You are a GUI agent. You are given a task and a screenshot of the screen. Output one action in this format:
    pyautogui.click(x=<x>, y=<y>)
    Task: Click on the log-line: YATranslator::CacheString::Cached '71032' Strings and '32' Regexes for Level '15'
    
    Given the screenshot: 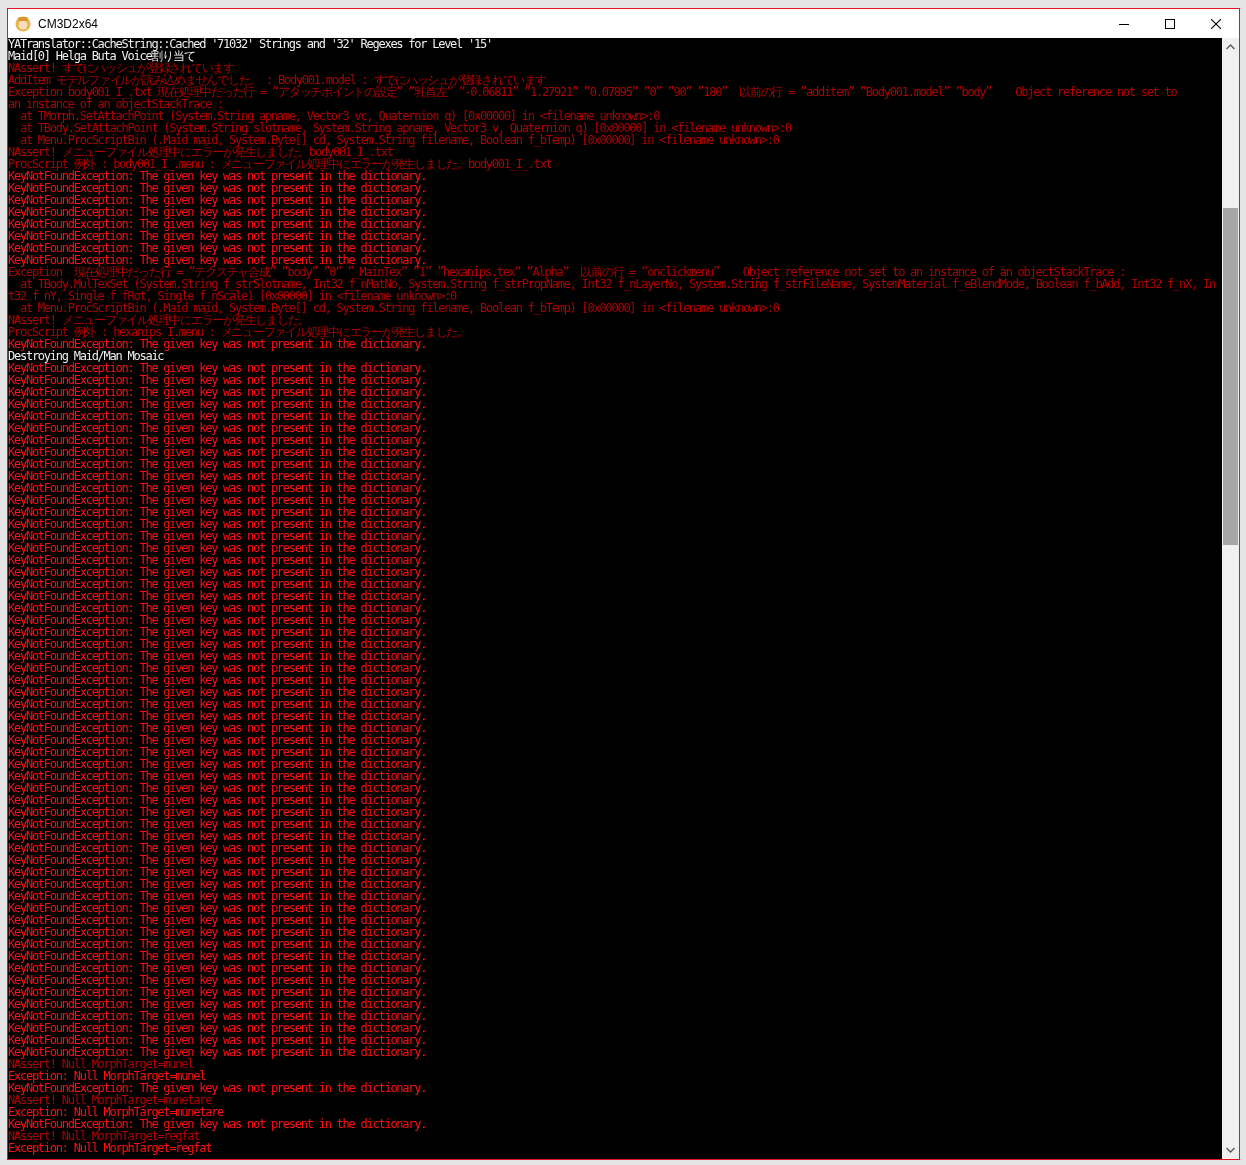 What is the action you would take?
    pyautogui.click(x=250, y=44)
    